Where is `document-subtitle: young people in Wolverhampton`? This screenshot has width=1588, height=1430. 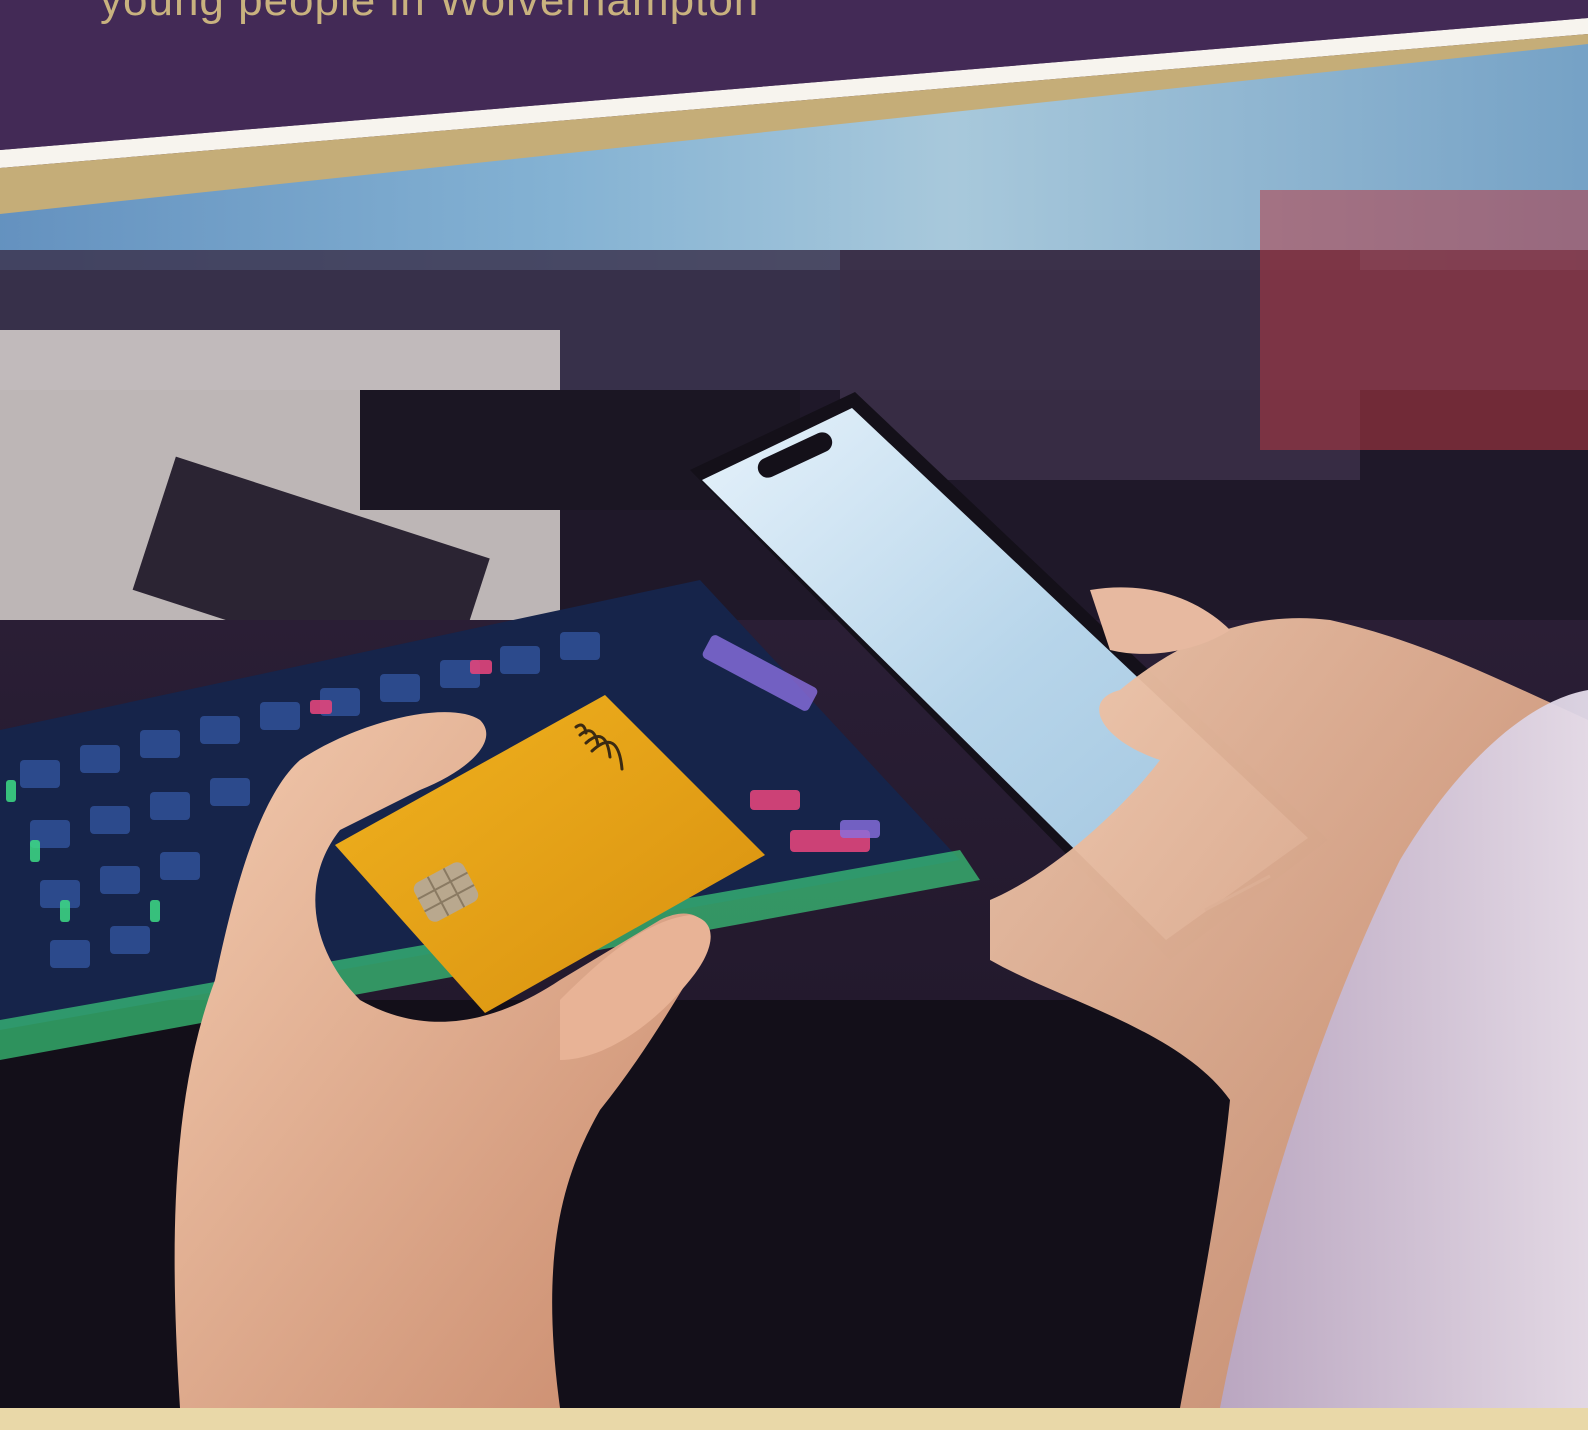
document-subtitle: young people in Wolverhampton is located at coordinates (430, 12).